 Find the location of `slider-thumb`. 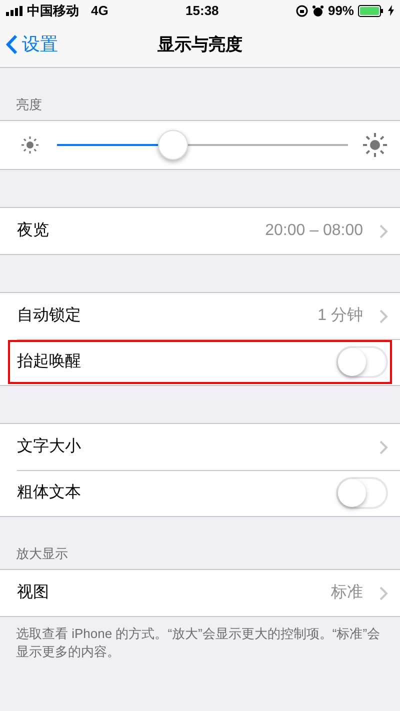

slider-thumb is located at coordinates (173, 145).